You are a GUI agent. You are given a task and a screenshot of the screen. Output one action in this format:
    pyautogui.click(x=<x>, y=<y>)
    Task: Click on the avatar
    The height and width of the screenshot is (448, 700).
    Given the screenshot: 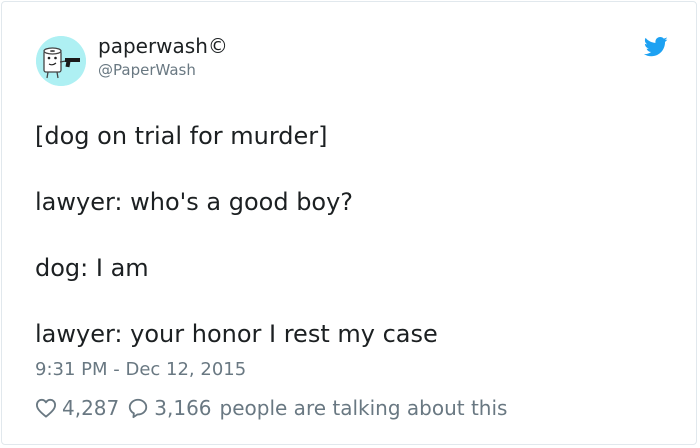 What is the action you would take?
    pyautogui.click(x=61, y=61)
    